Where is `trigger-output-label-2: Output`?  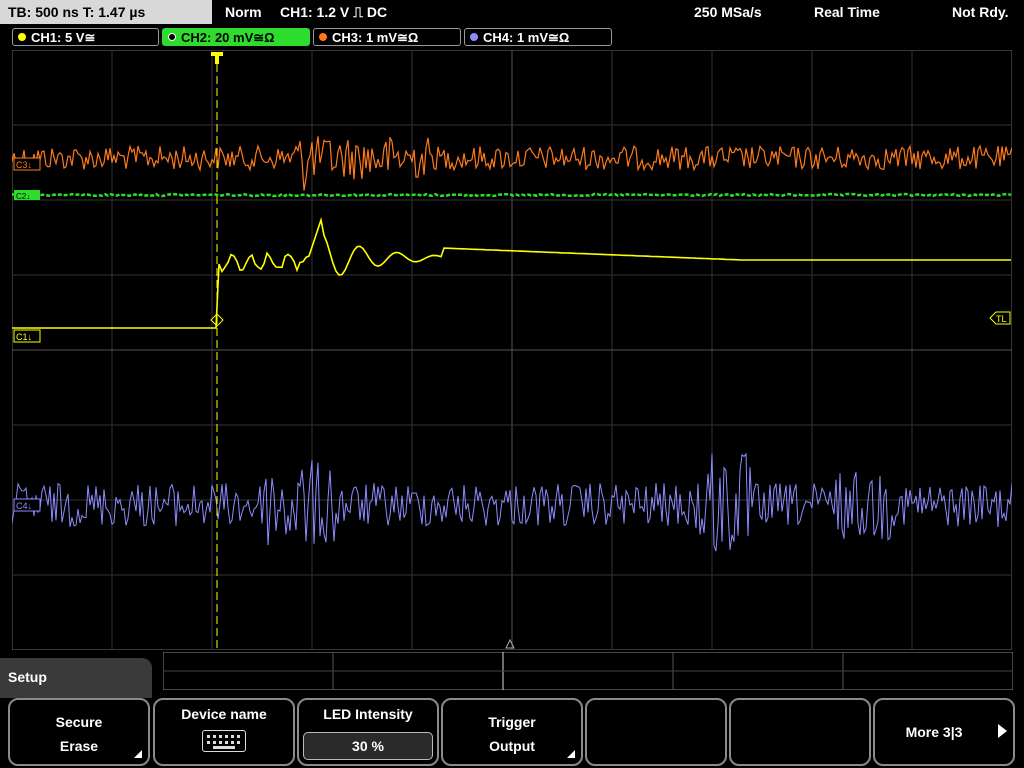
trigger-output-label-2: Output is located at coordinates (512, 746).